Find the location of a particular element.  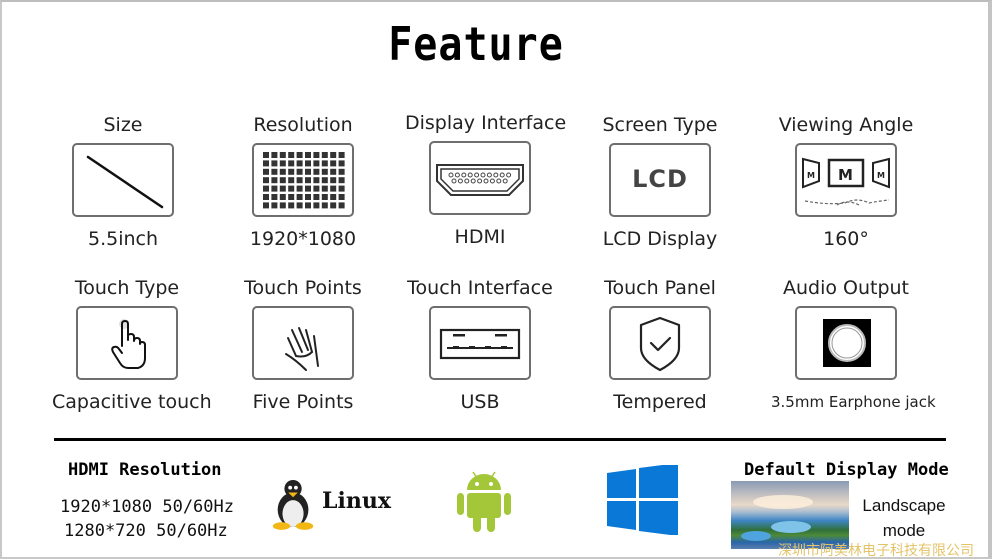

viewing-angle-icon: M M M is located at coordinates (846, 180).